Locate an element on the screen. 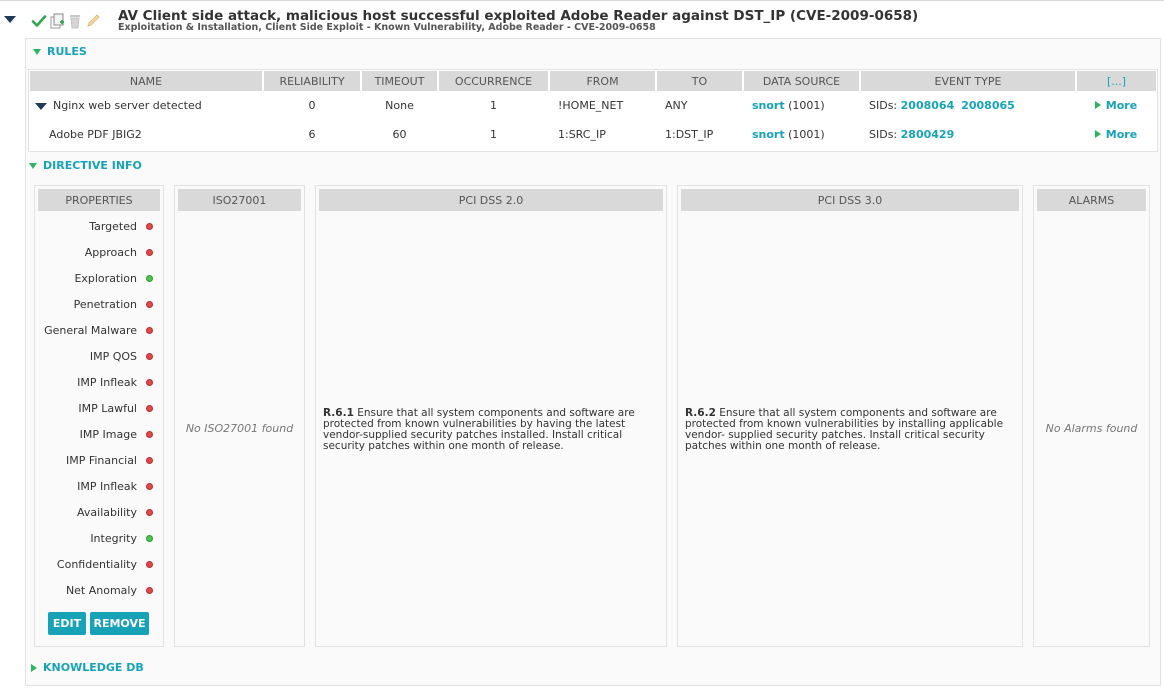 This screenshot has width=1164, height=688. property-row: Exploration is located at coordinates (113, 278).